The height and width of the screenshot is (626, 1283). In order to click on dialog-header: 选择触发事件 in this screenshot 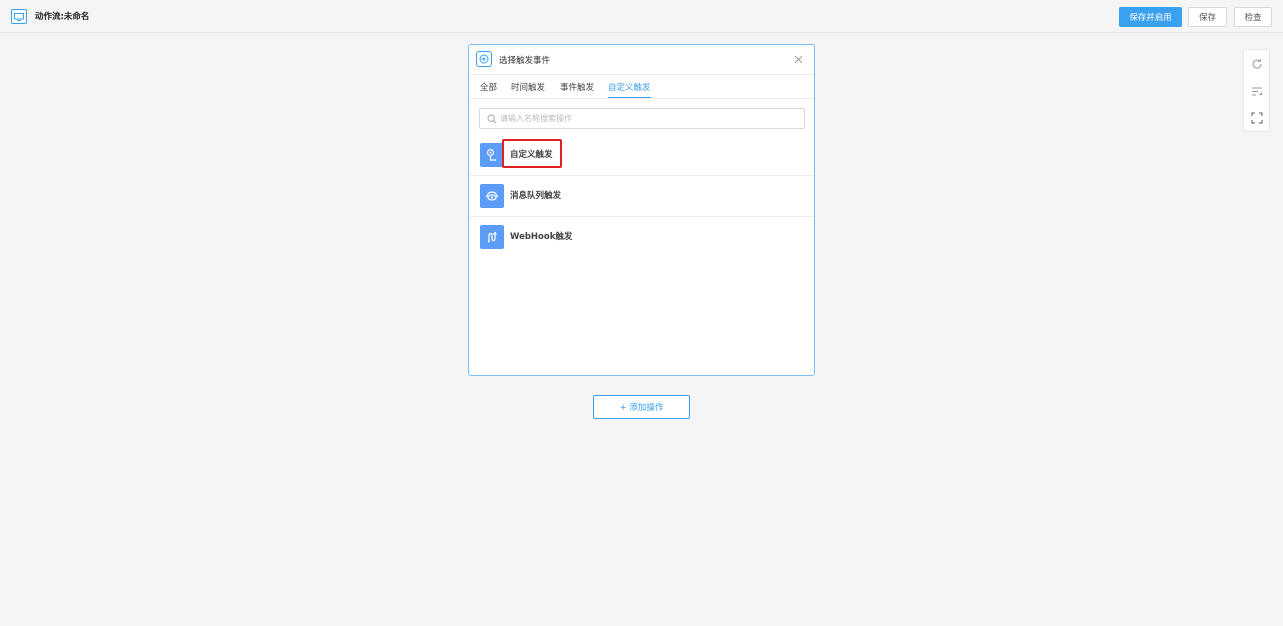, I will do `click(641, 60)`.